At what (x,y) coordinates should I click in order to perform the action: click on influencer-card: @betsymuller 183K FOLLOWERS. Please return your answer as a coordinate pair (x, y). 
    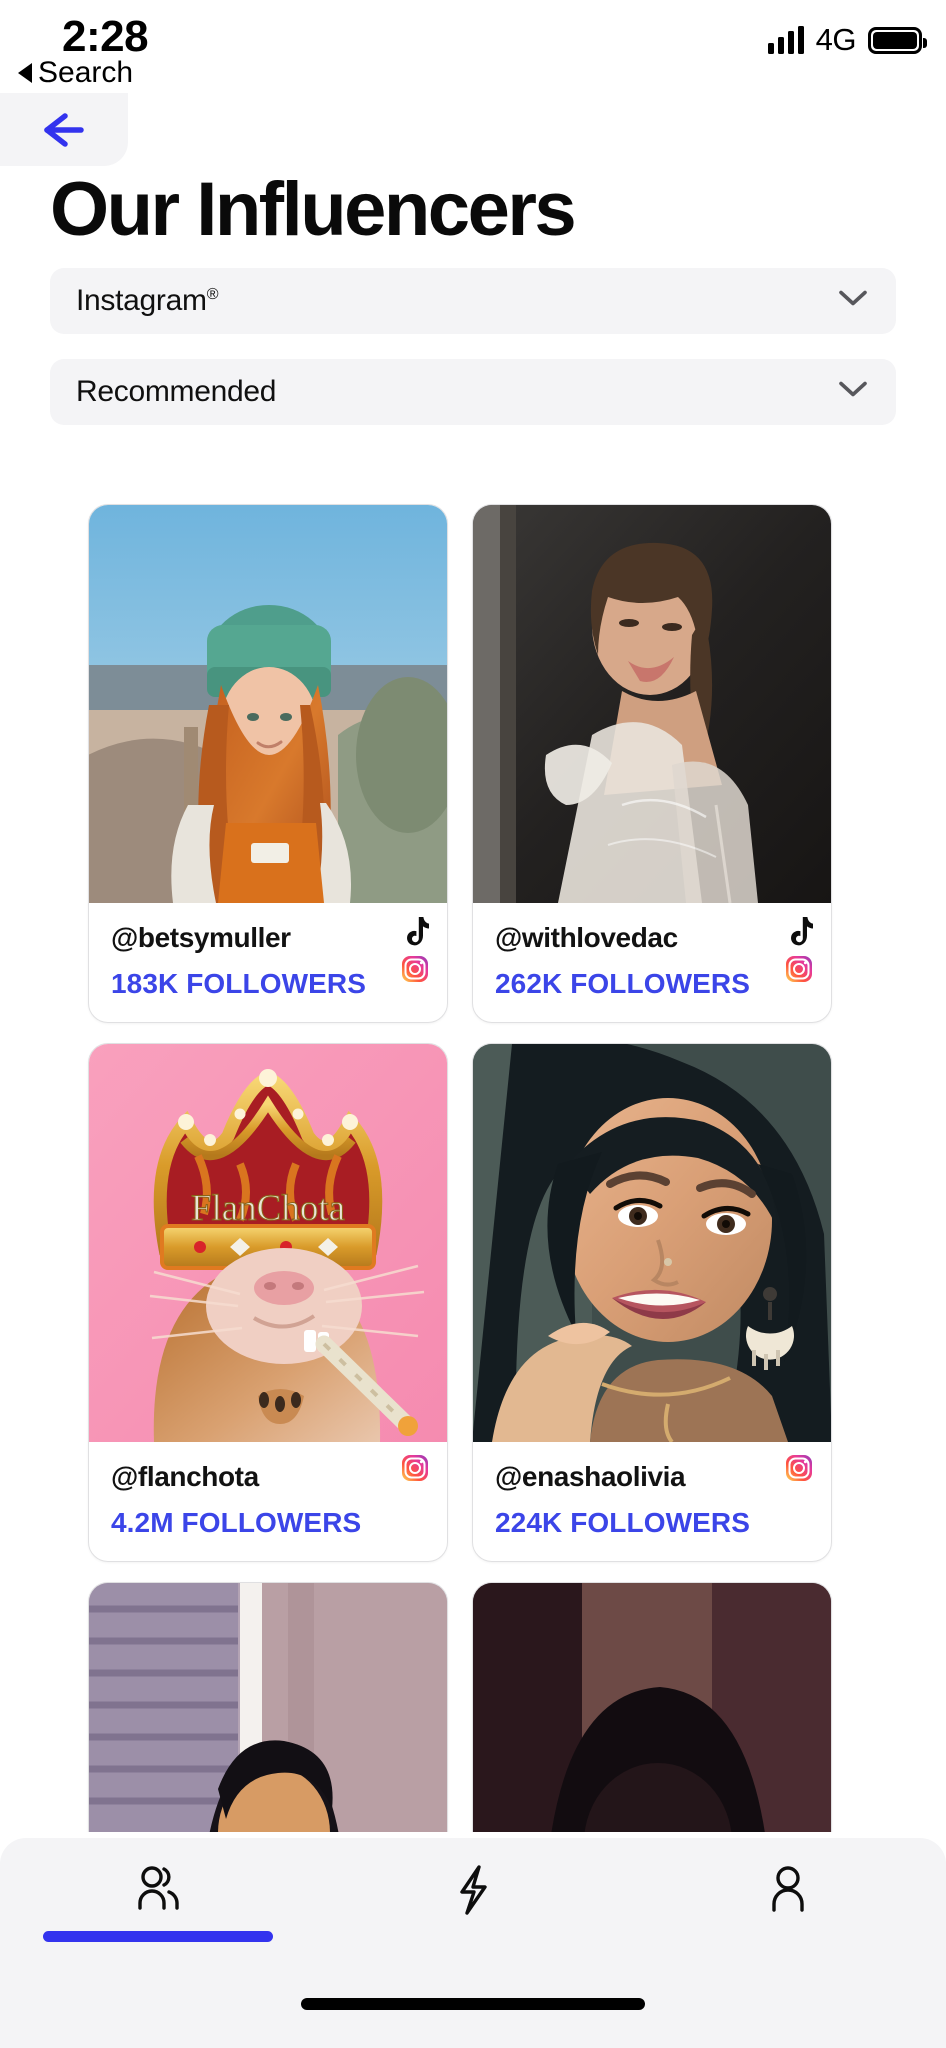
    Looking at the image, I should click on (268, 764).